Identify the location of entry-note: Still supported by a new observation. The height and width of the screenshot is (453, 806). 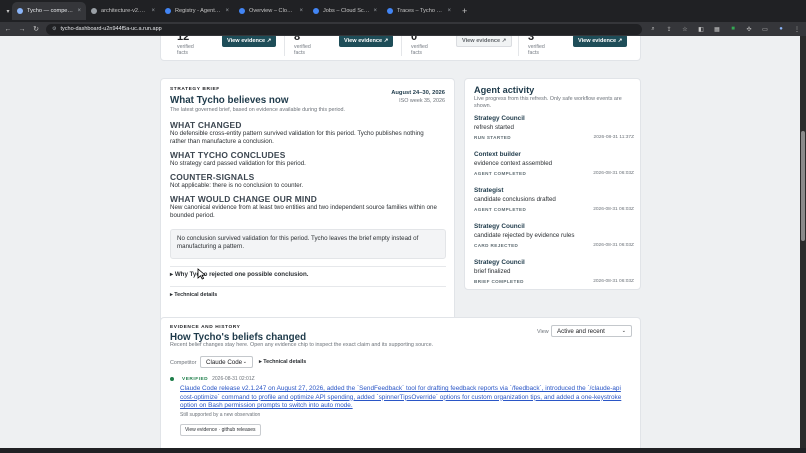
(220, 414).